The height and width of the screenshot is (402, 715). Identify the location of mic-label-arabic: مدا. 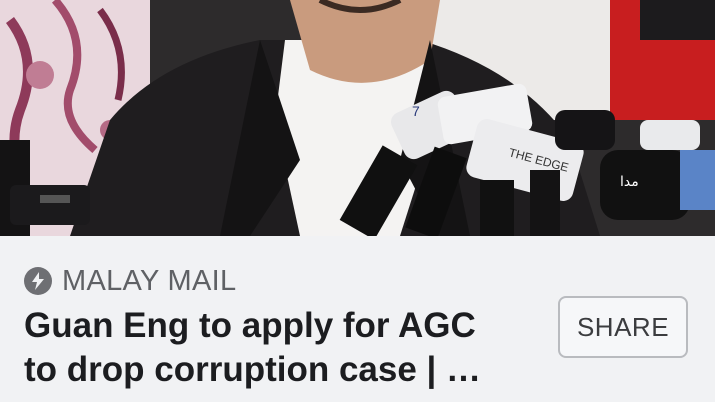
(629, 182).